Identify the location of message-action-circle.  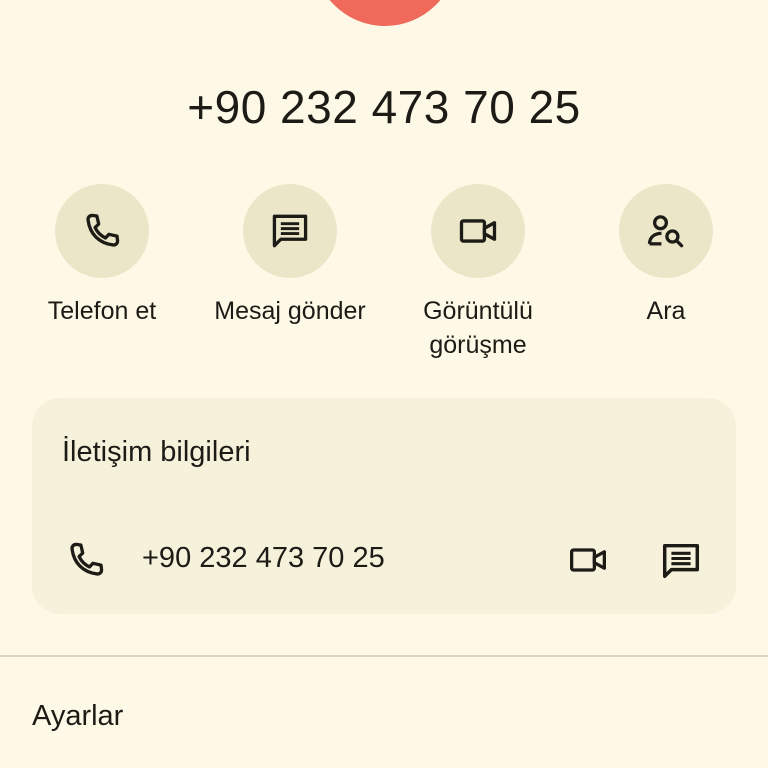
(290, 231).